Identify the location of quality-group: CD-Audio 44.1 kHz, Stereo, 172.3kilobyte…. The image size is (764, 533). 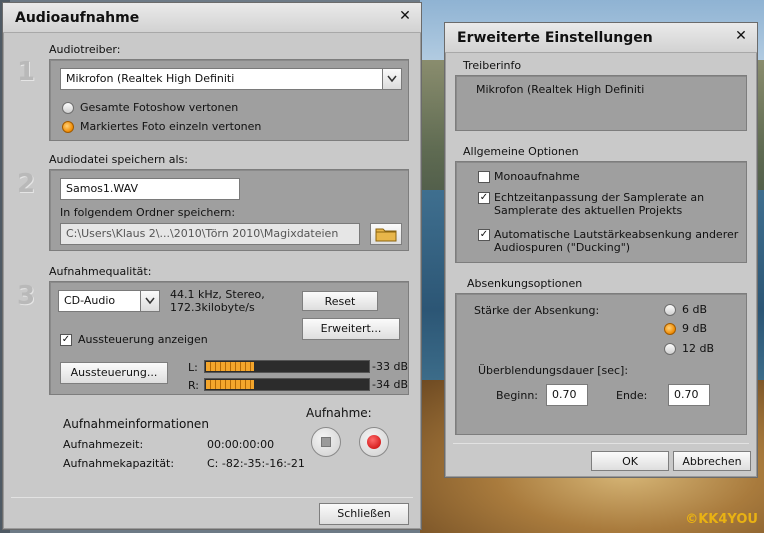
(229, 338).